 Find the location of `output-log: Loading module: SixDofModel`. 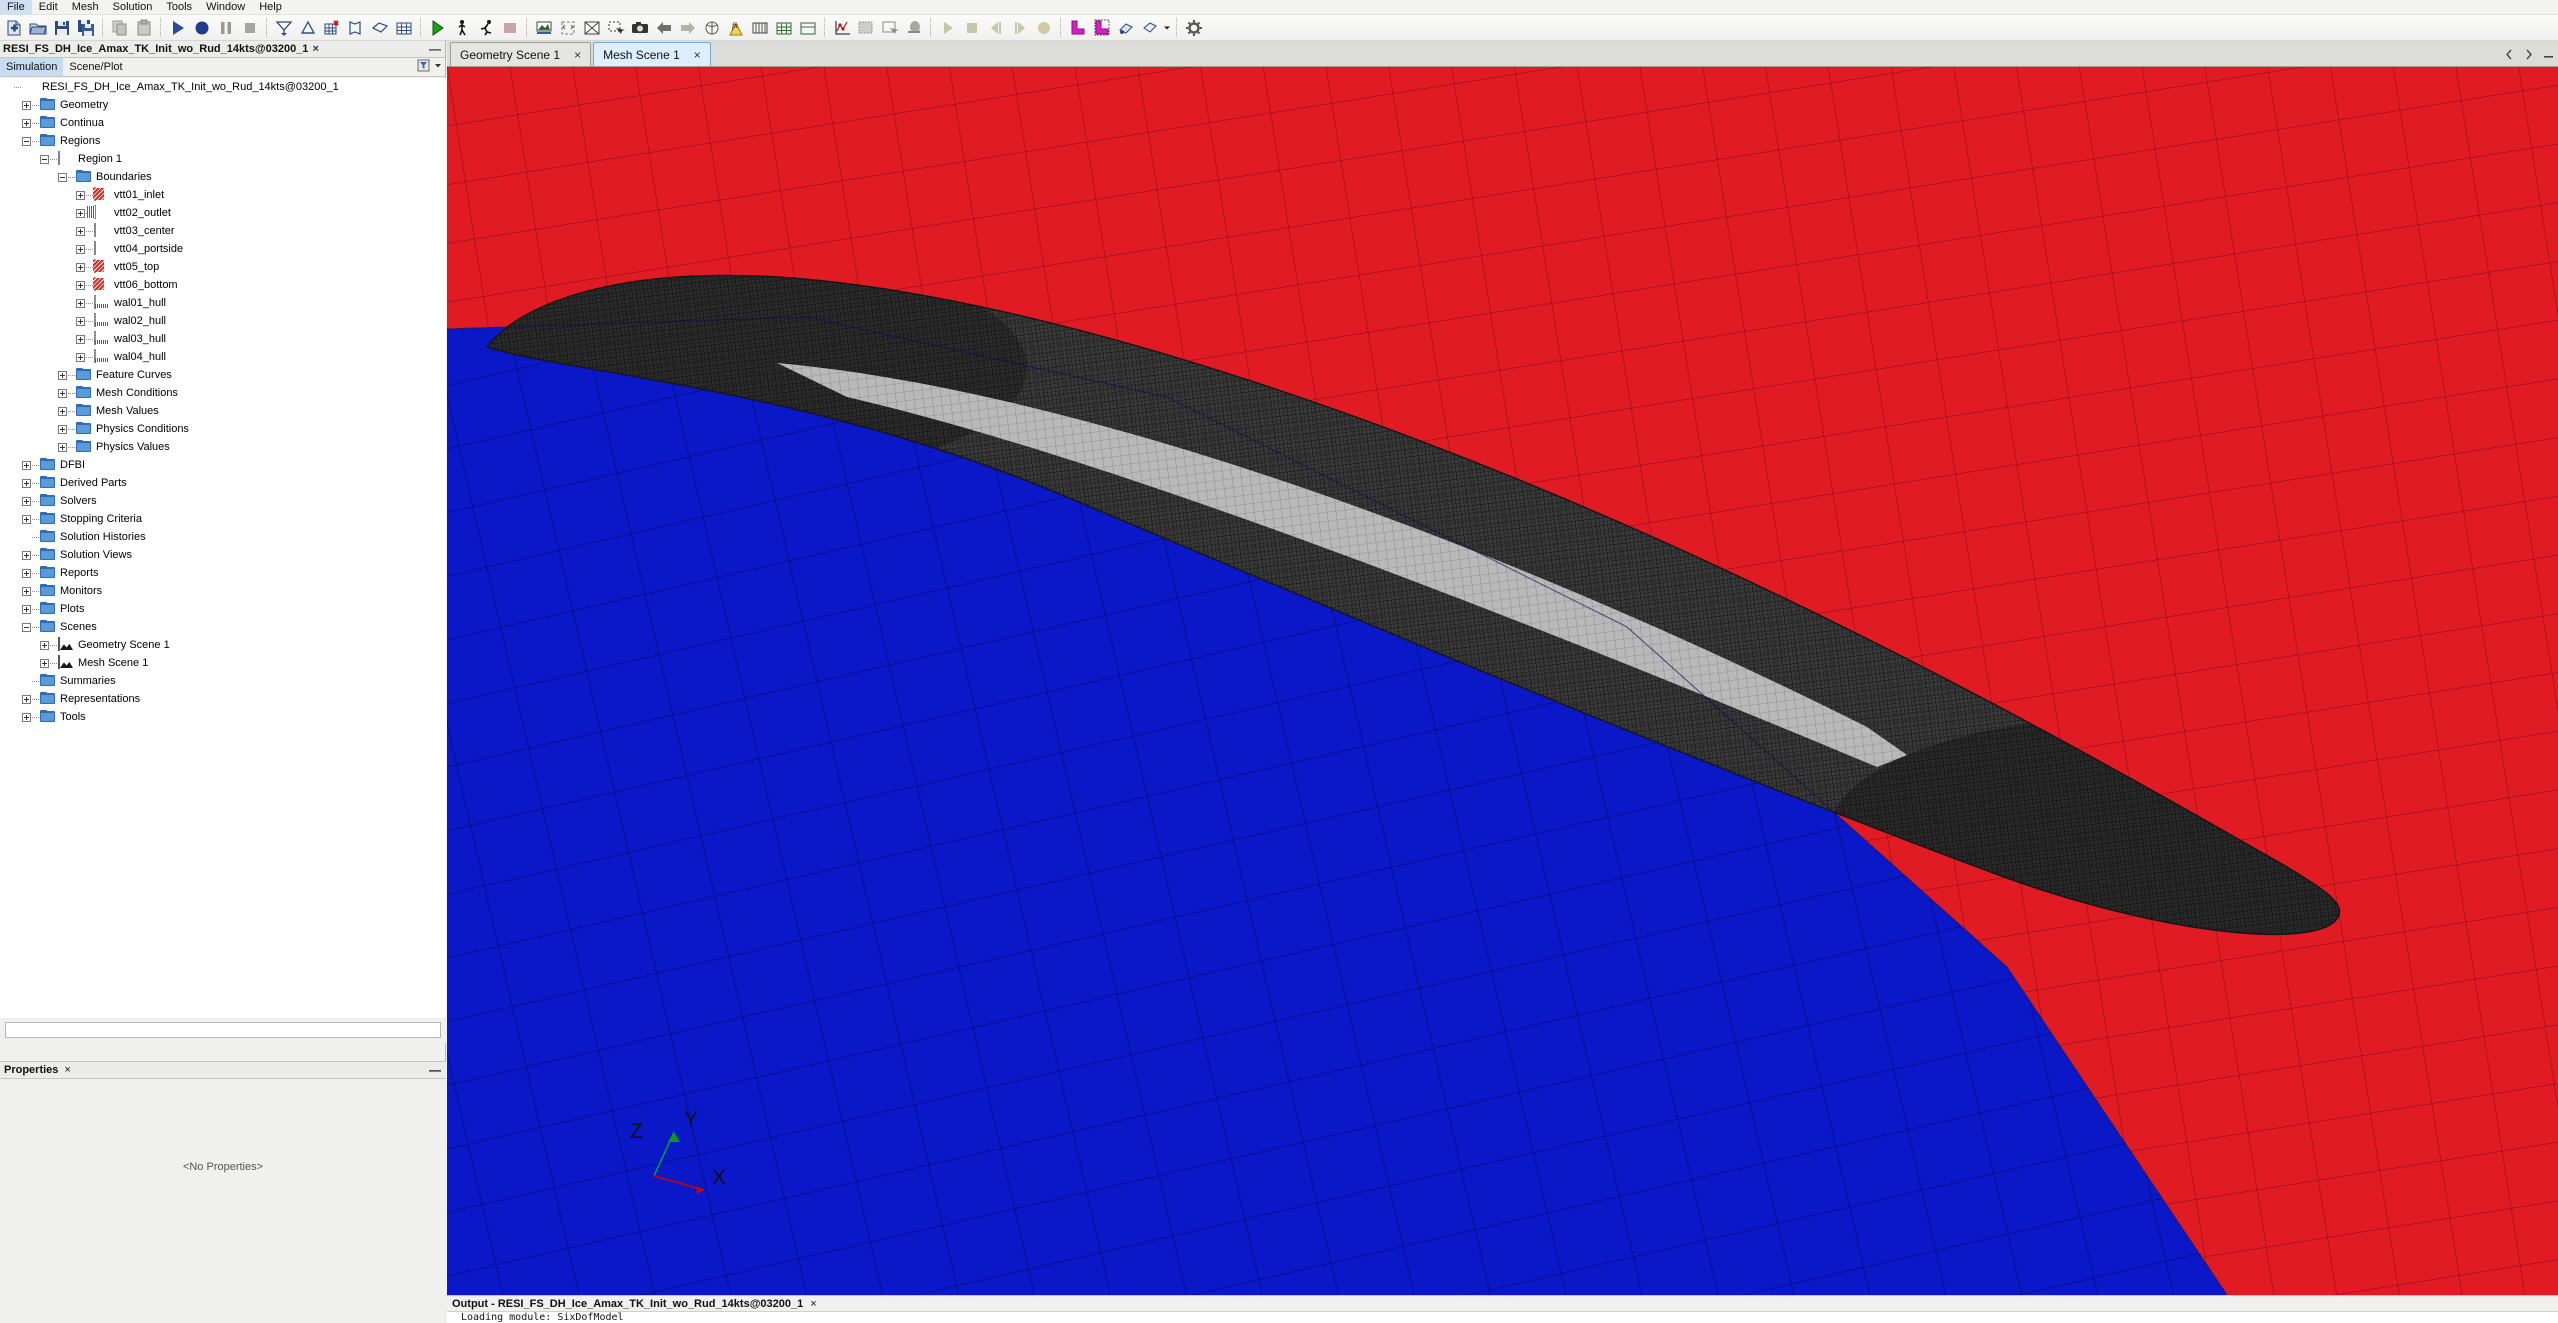

output-log: Loading module: SixDofModel is located at coordinates (1502, 1317).